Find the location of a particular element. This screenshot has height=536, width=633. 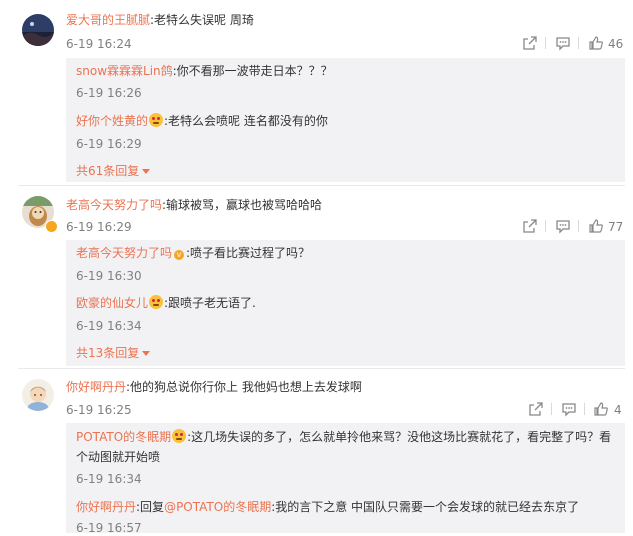

comment-time: 6-19 16:24 is located at coordinates (99, 44).